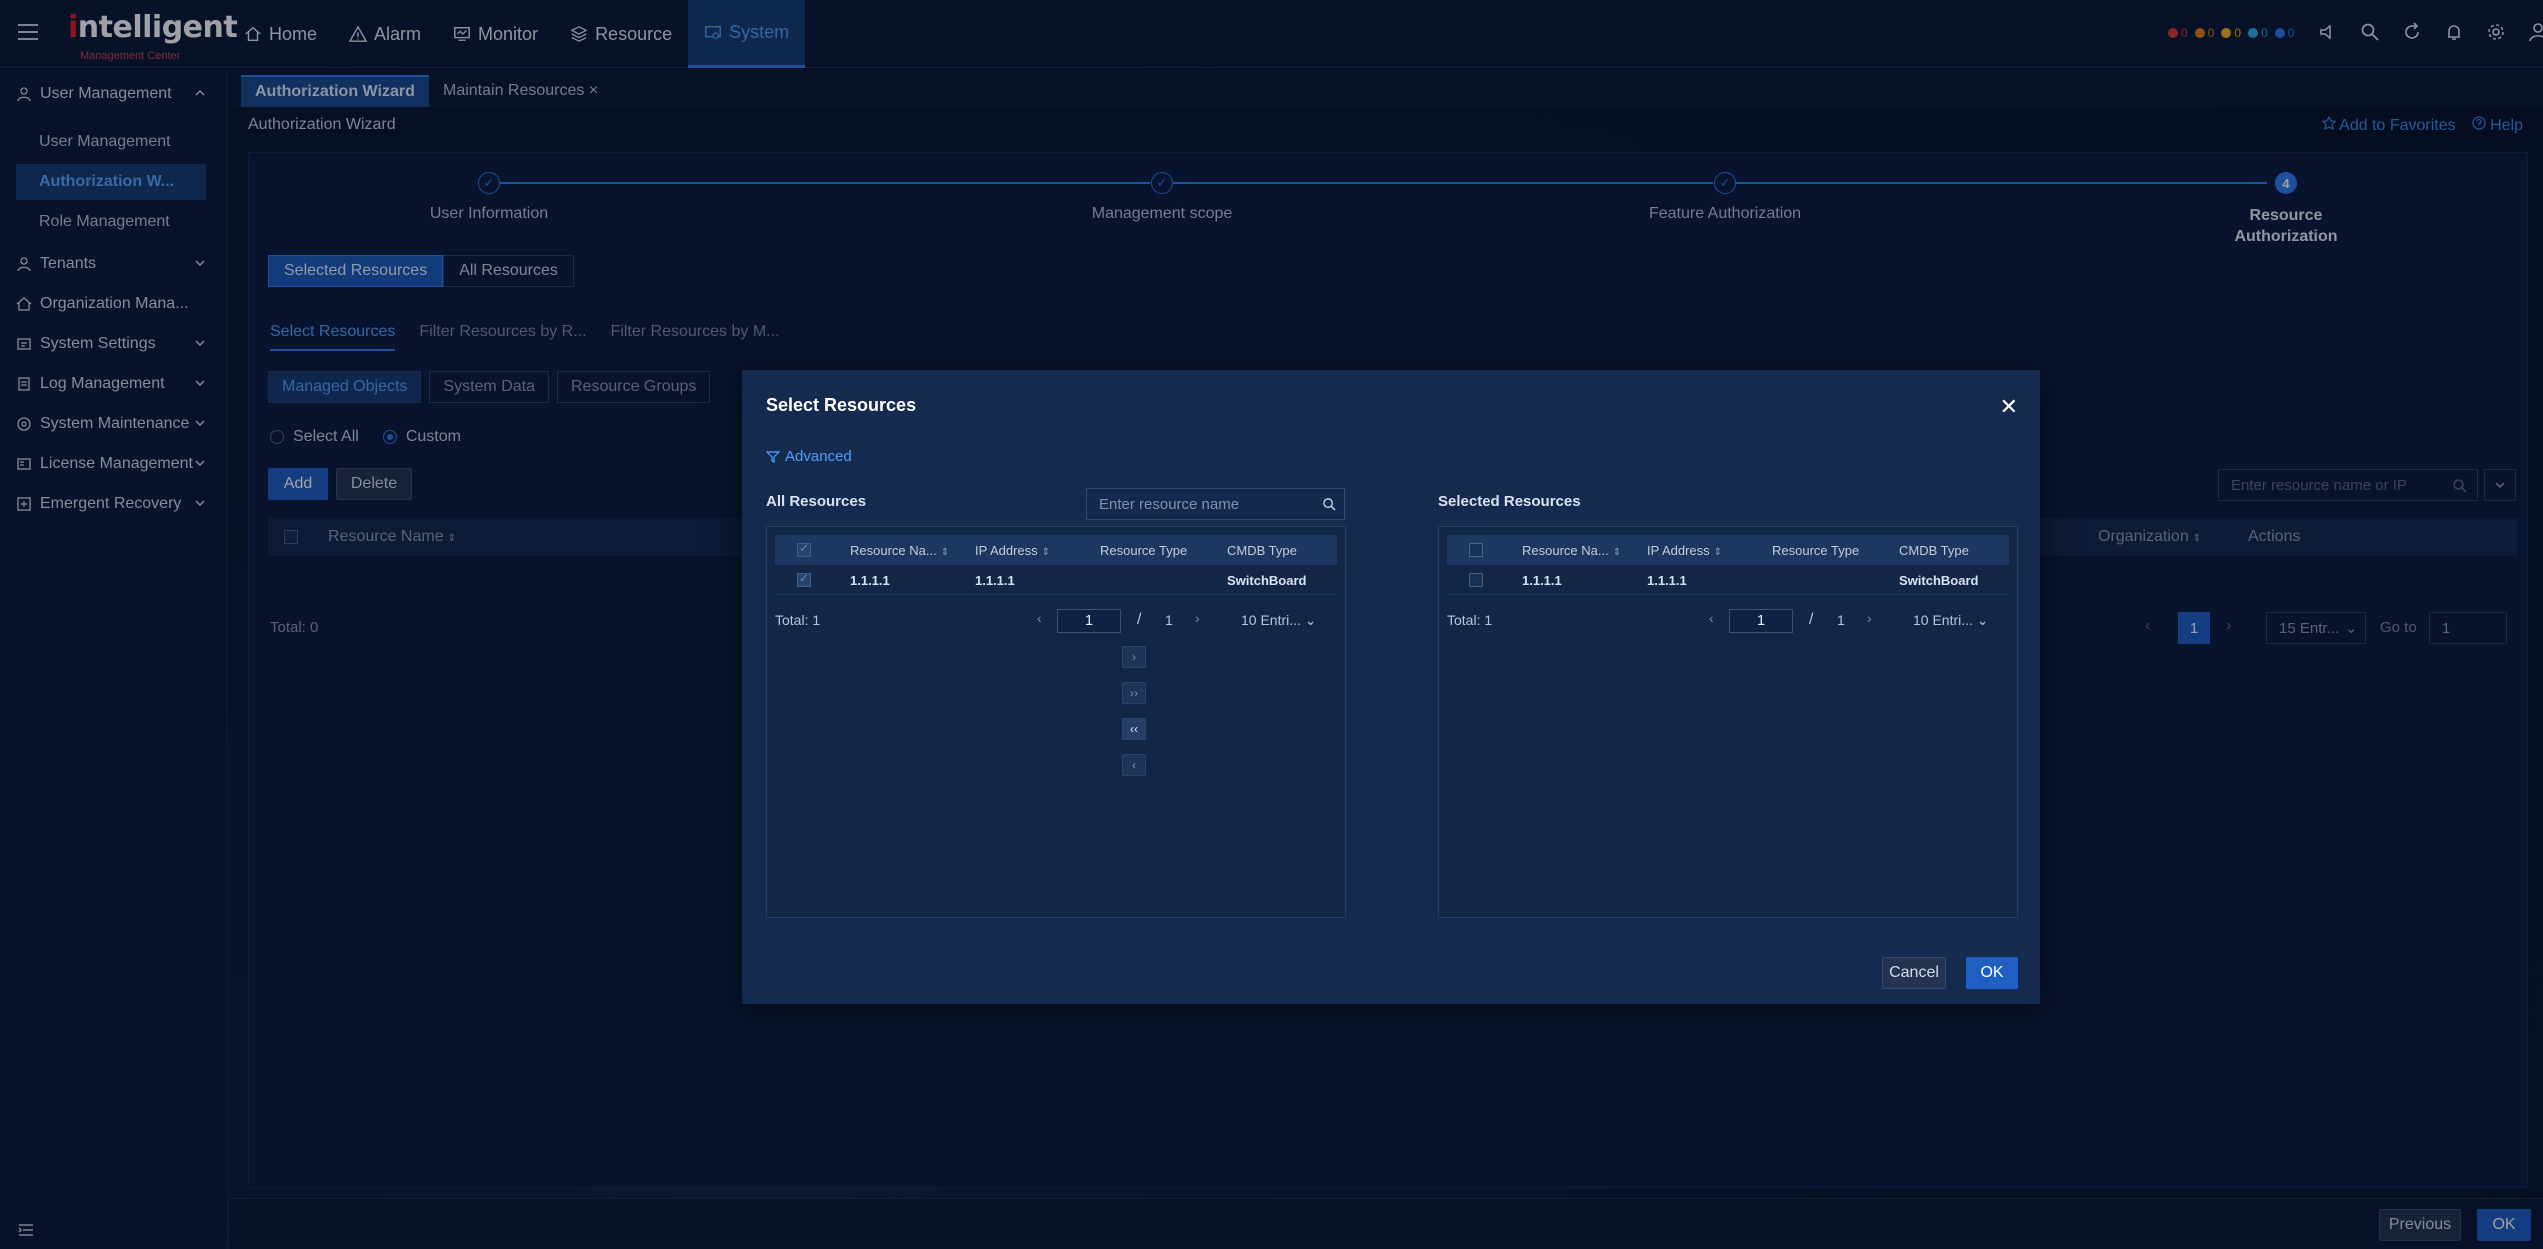 The image size is (2543, 1249). Describe the element at coordinates (1056, 621) in the screenshot. I see `all-resources-pagination: Total: 1 ‹ 1 / 1 › 10 Entri... ⌄` at that location.